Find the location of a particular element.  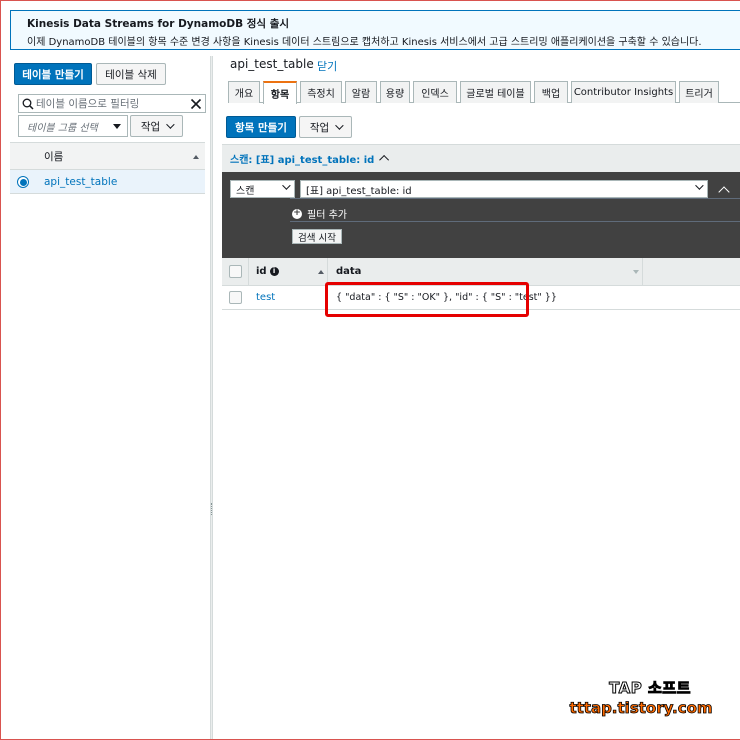

scan-target-value: [표] api_test_table: id is located at coordinates (359, 191).